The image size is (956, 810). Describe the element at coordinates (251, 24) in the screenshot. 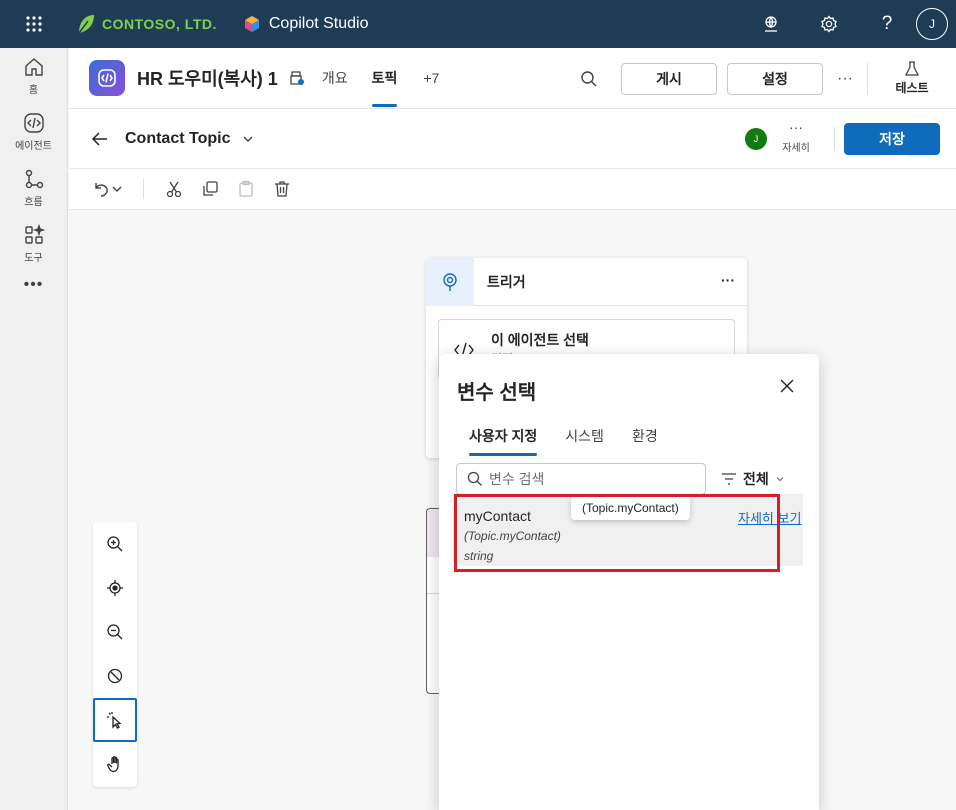

I see `copilot-studio-icon` at that location.